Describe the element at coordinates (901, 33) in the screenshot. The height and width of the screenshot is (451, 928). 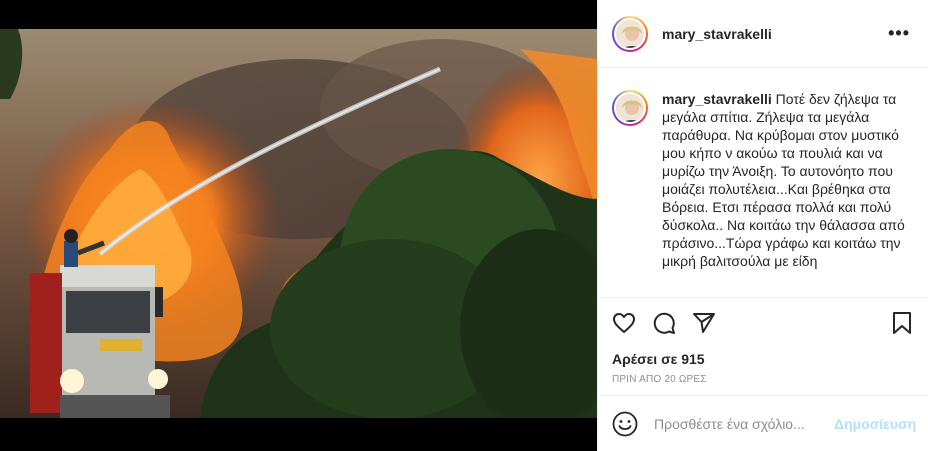
I see `more-options-icon: •••` at that location.